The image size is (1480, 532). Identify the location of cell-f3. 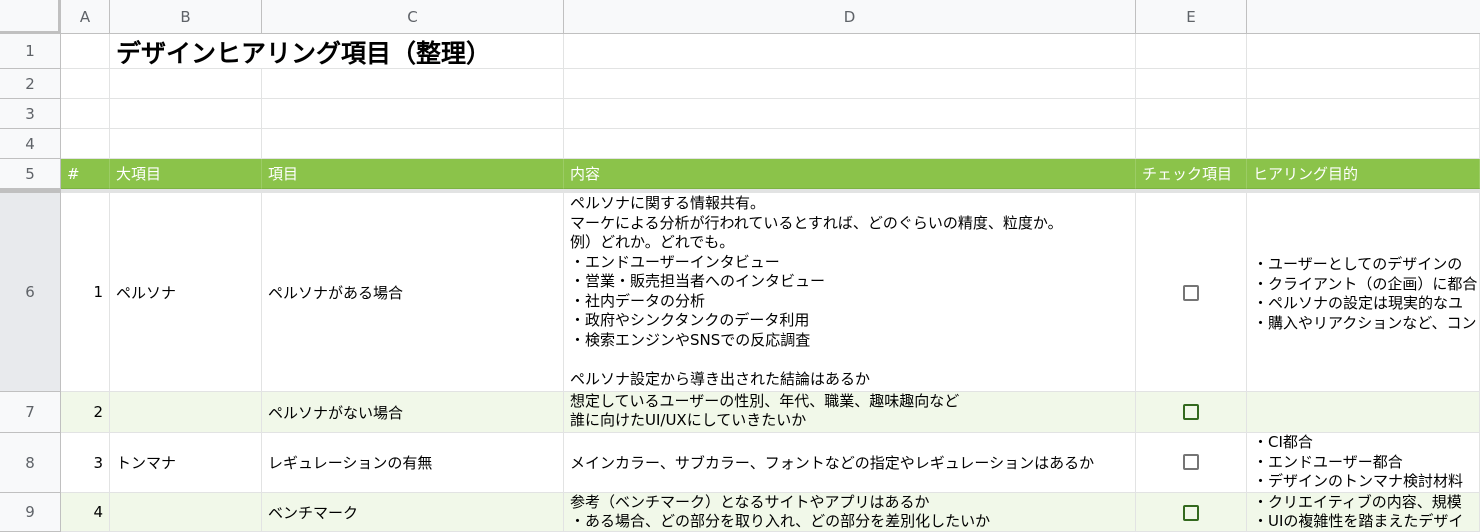
(1363, 114).